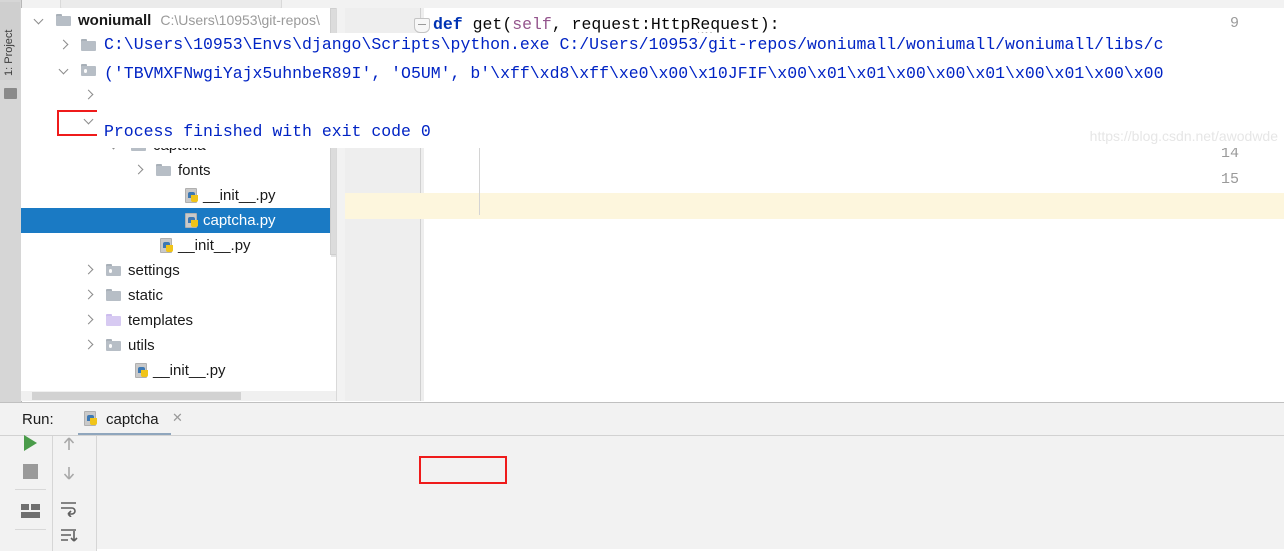 The image size is (1284, 551). Describe the element at coordinates (239, 220) in the screenshot. I see `tree-item-label: captcha.py` at that location.